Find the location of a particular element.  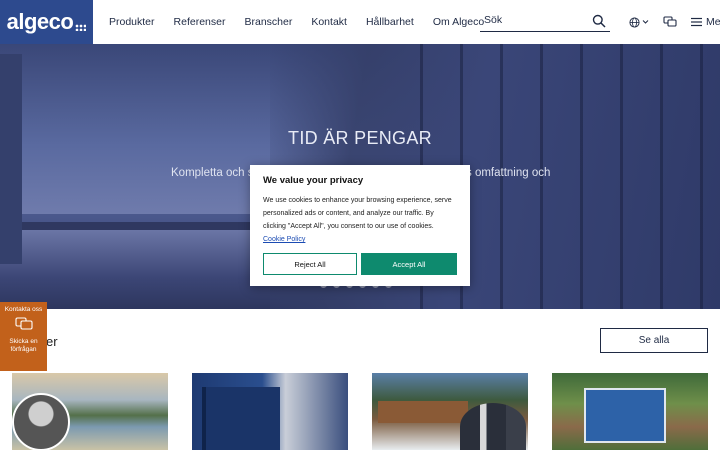

see-all-button: Se alla is located at coordinates (654, 340).